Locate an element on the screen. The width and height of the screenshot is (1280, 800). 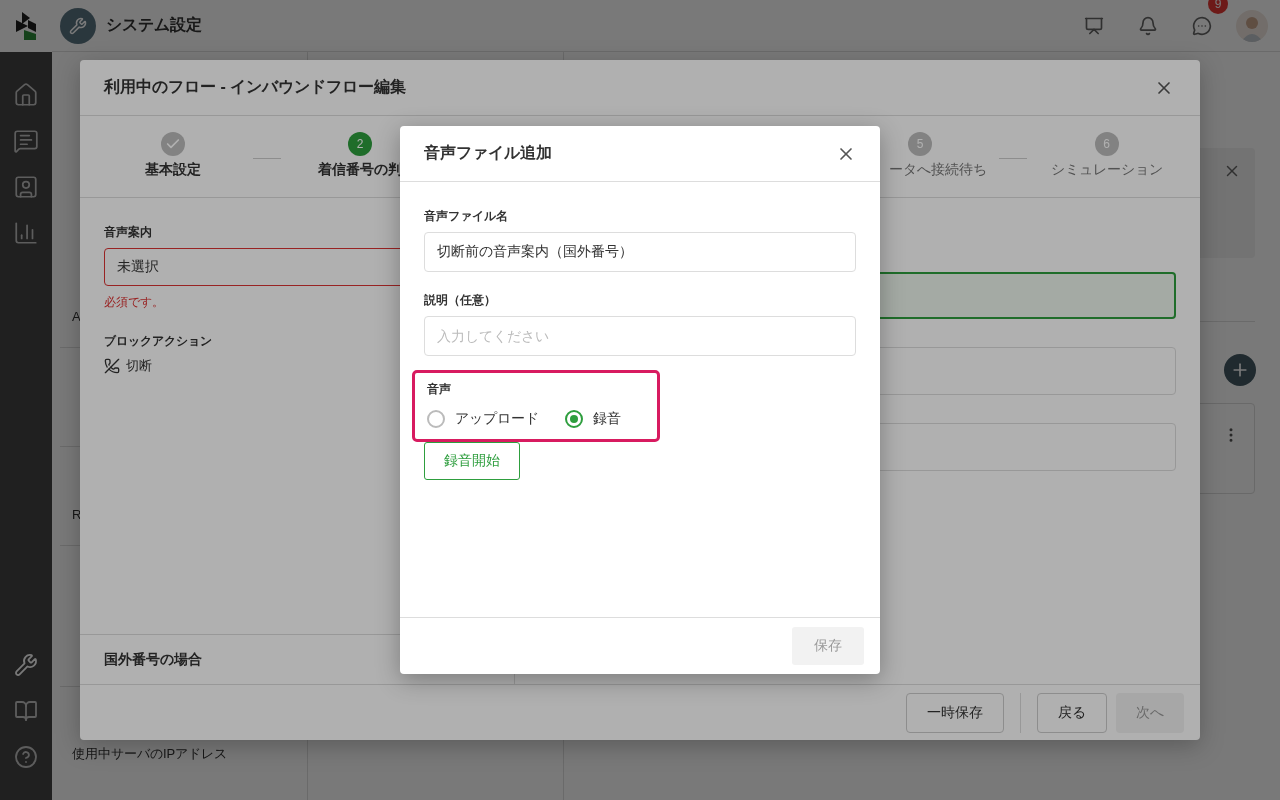
add-button is located at coordinates (1240, 370).